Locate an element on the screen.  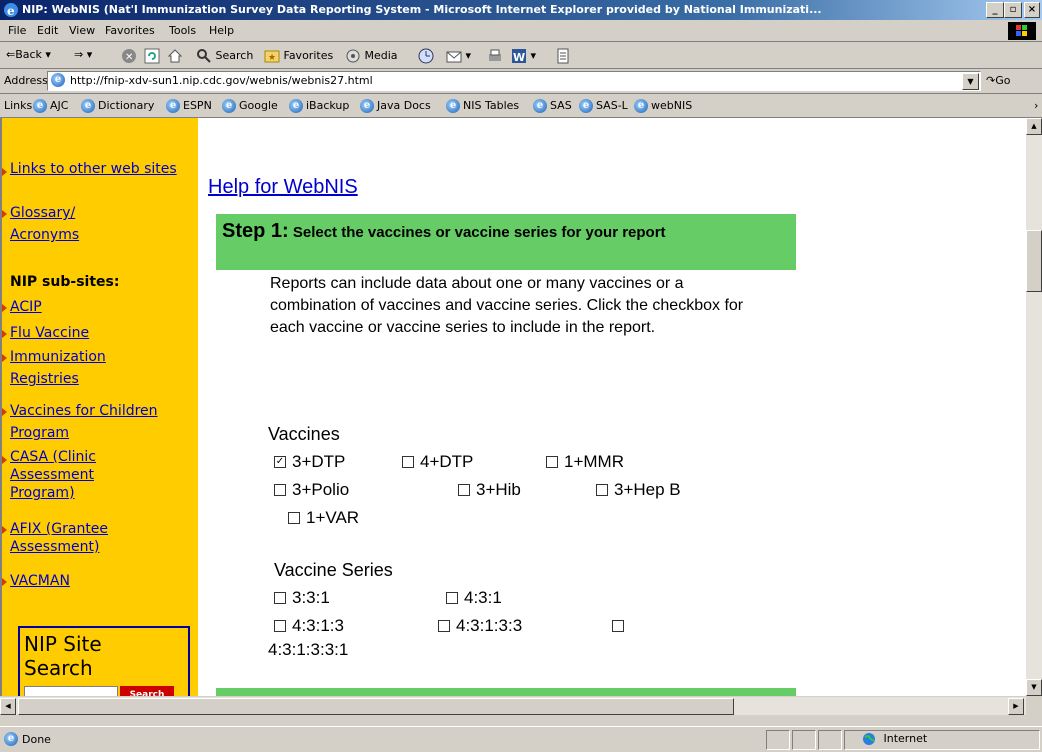
media-button: Media is located at coordinates (371, 56).